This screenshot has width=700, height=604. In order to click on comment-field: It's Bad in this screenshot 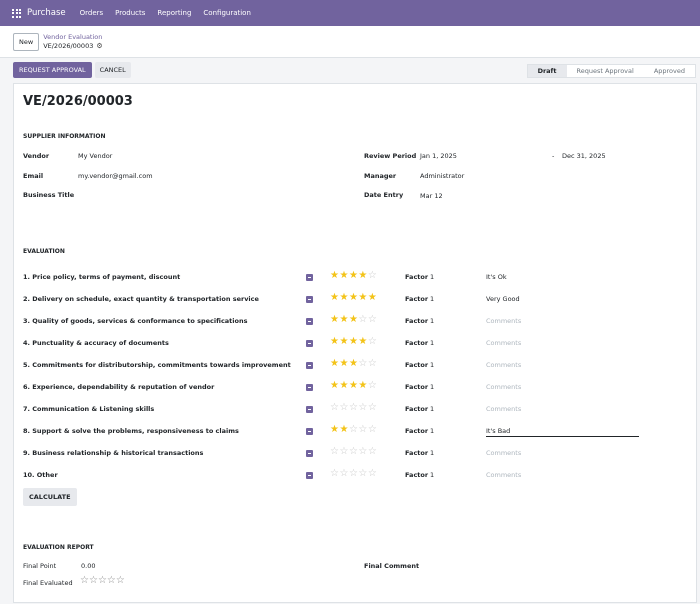, I will do `click(562, 432)`.